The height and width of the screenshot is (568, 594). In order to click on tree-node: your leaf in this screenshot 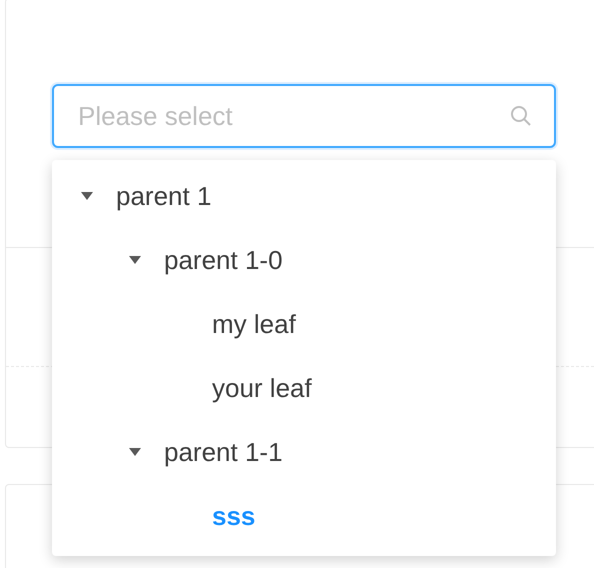, I will do `click(262, 388)`.